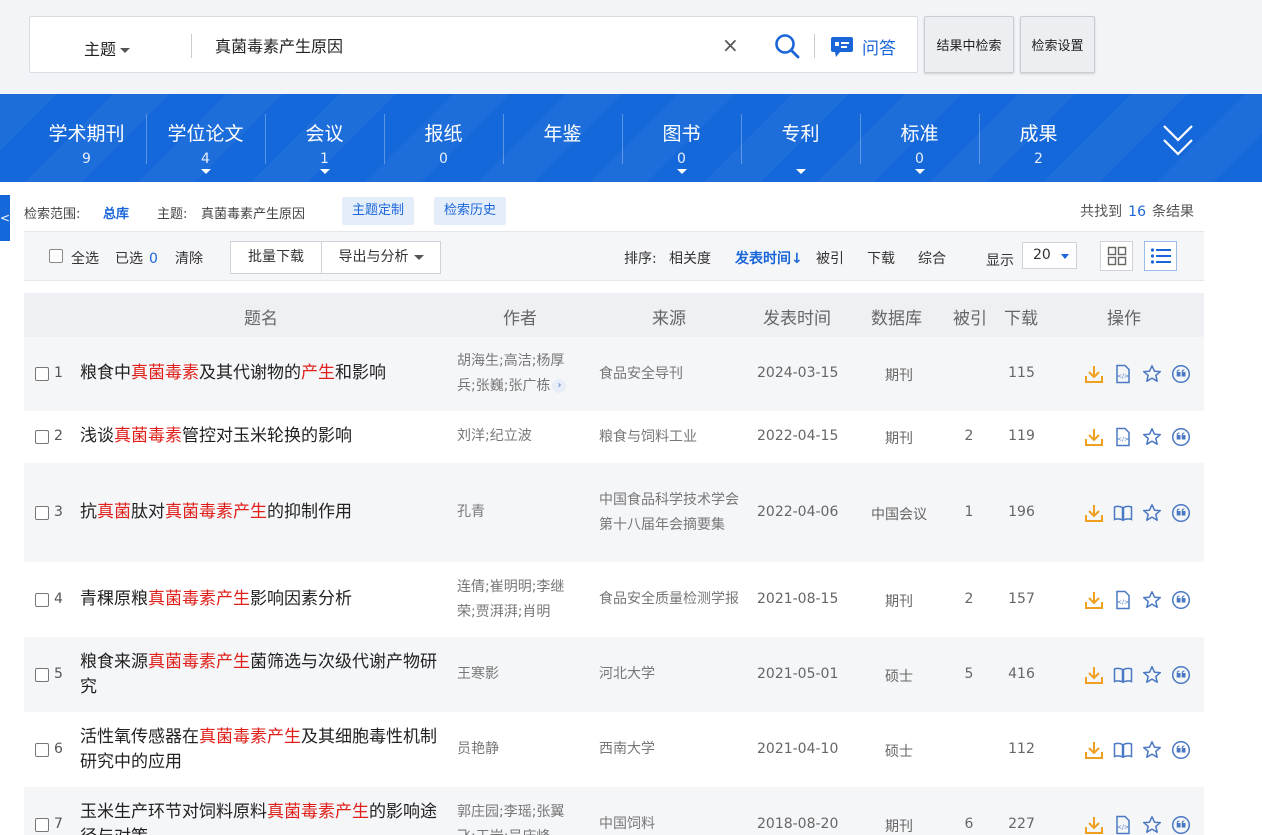  Describe the element at coordinates (932, 258) in the screenshot. I see `sort-comprehensive: 综合` at that location.